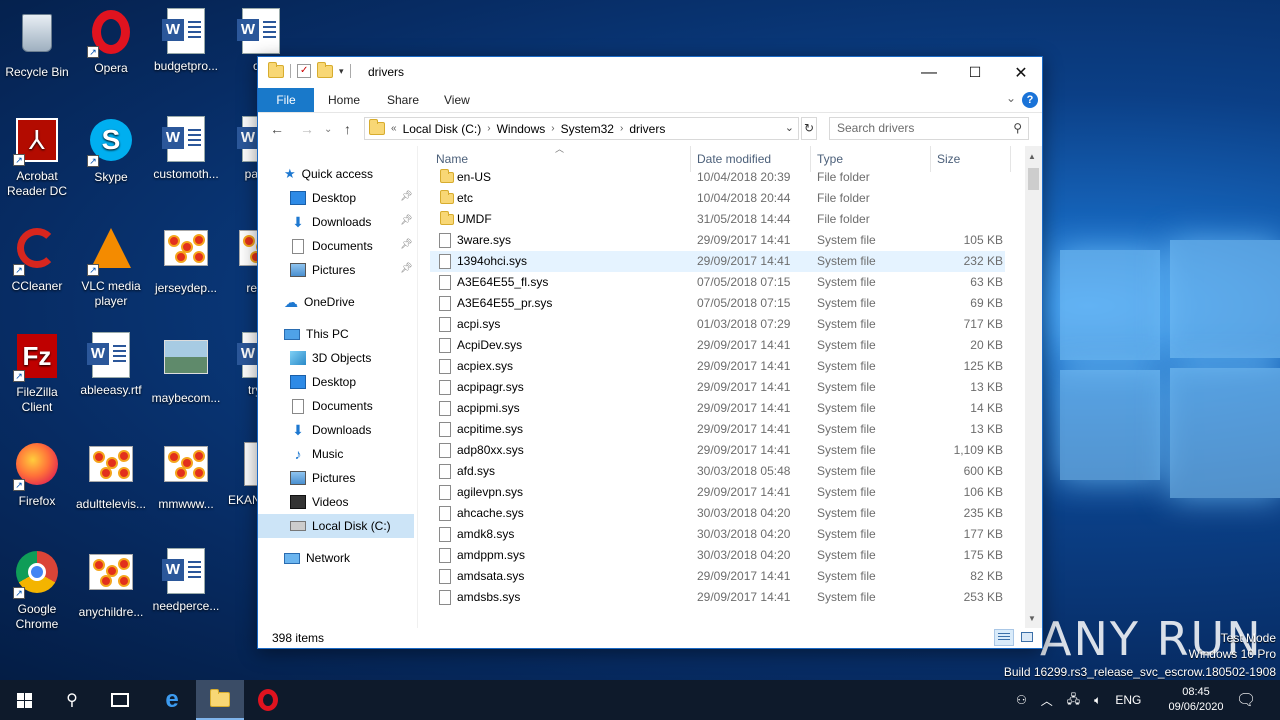 This screenshot has width=1280, height=720. Describe the element at coordinates (1097, 700) in the screenshot. I see `volume-icon: 🔈︎` at that location.